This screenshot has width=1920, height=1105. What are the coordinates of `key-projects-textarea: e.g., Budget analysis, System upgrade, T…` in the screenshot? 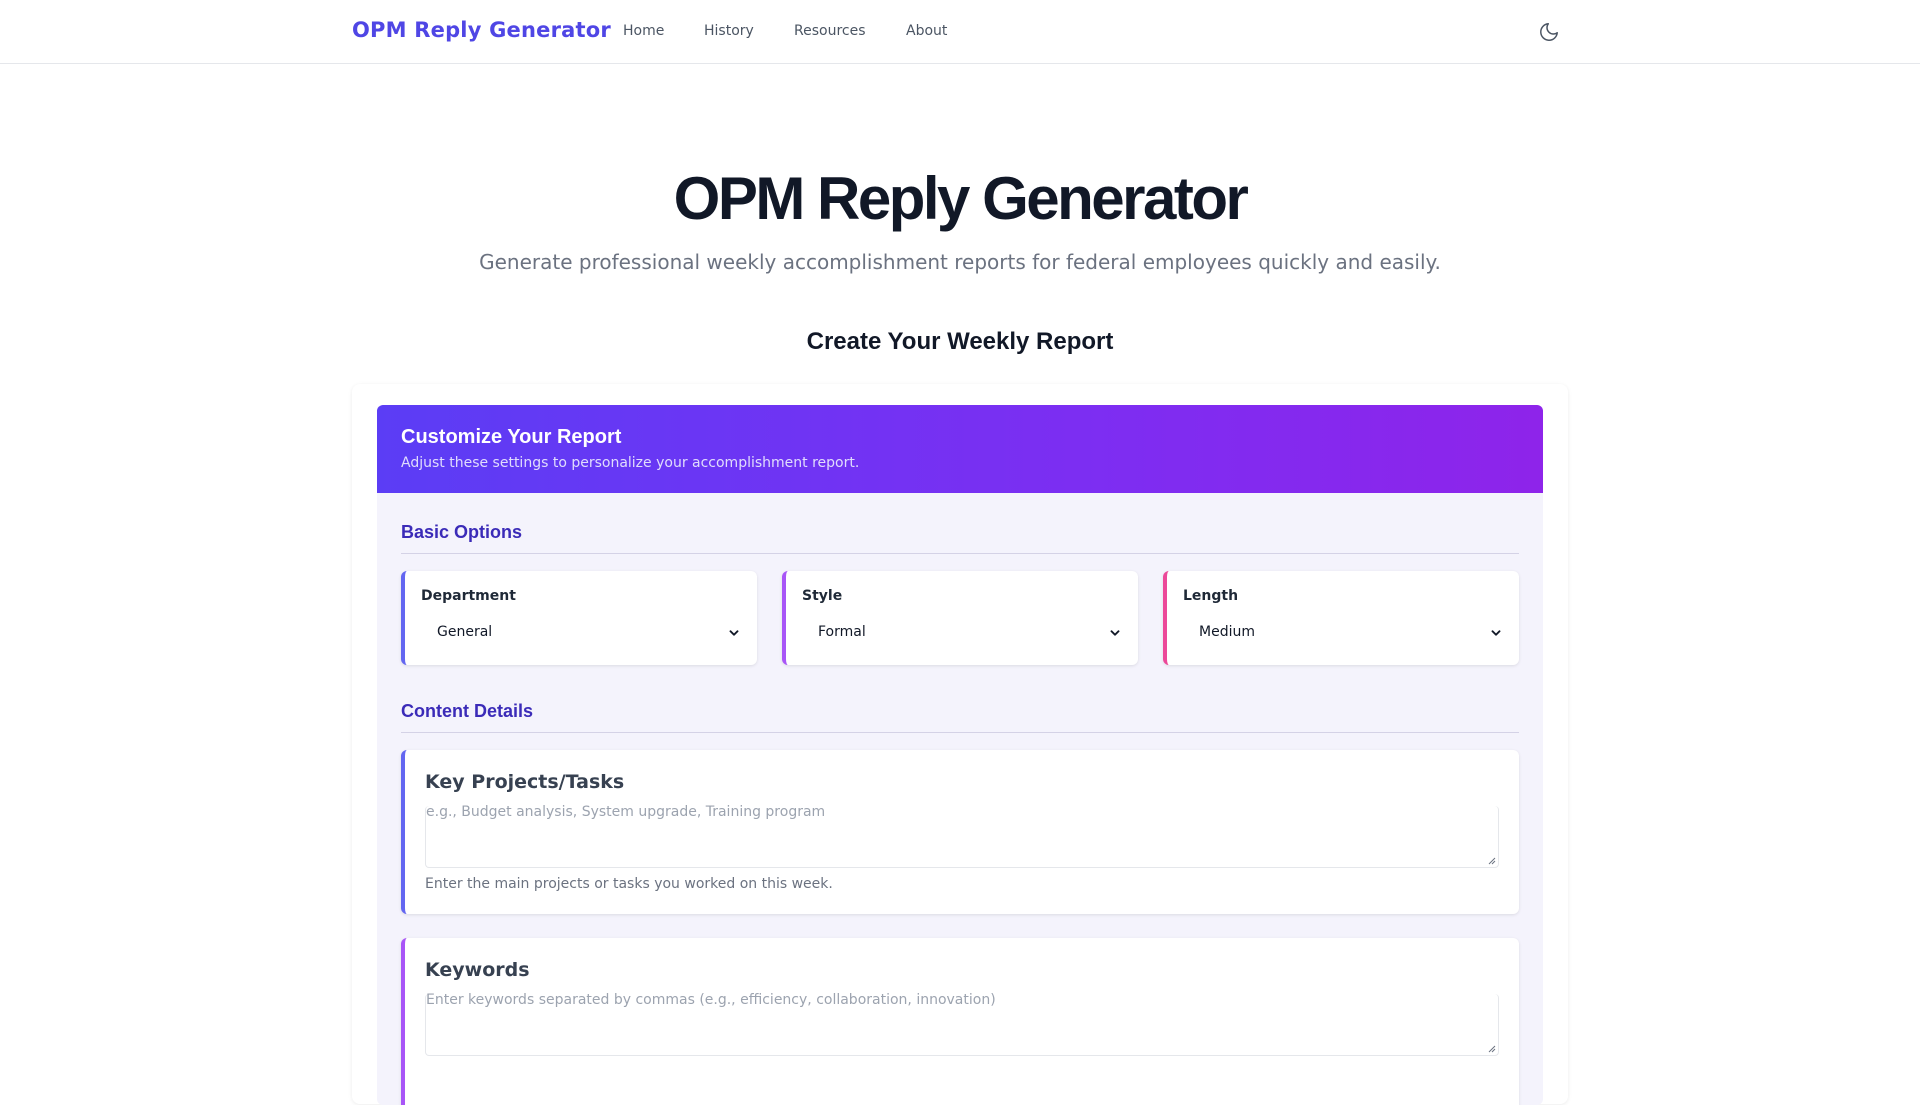 It's located at (962, 836).